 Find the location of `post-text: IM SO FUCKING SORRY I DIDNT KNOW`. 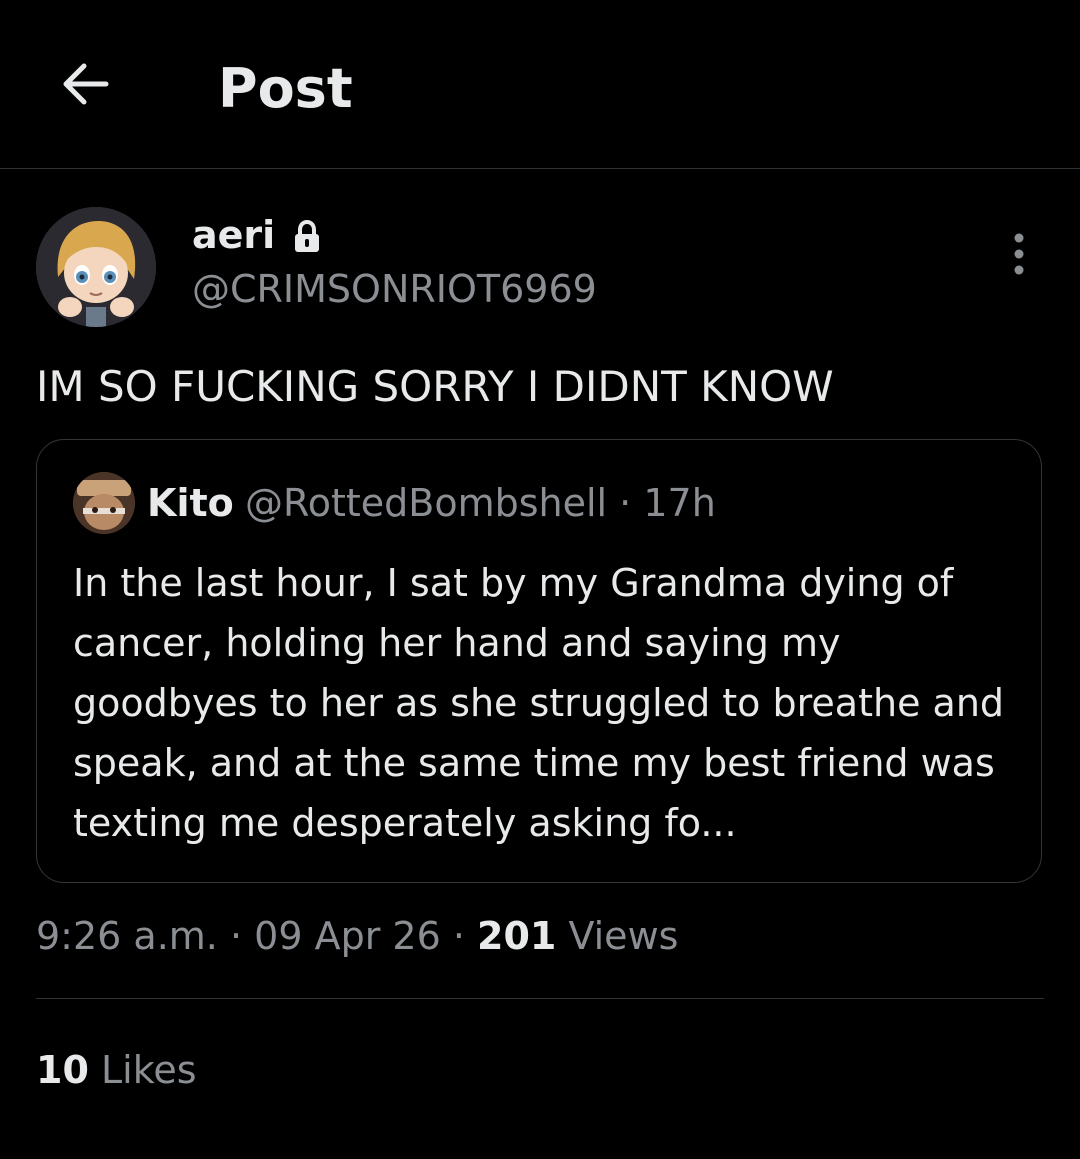

post-text: IM SO FUCKING SORRY I DIDNT KNOW is located at coordinates (435, 386).